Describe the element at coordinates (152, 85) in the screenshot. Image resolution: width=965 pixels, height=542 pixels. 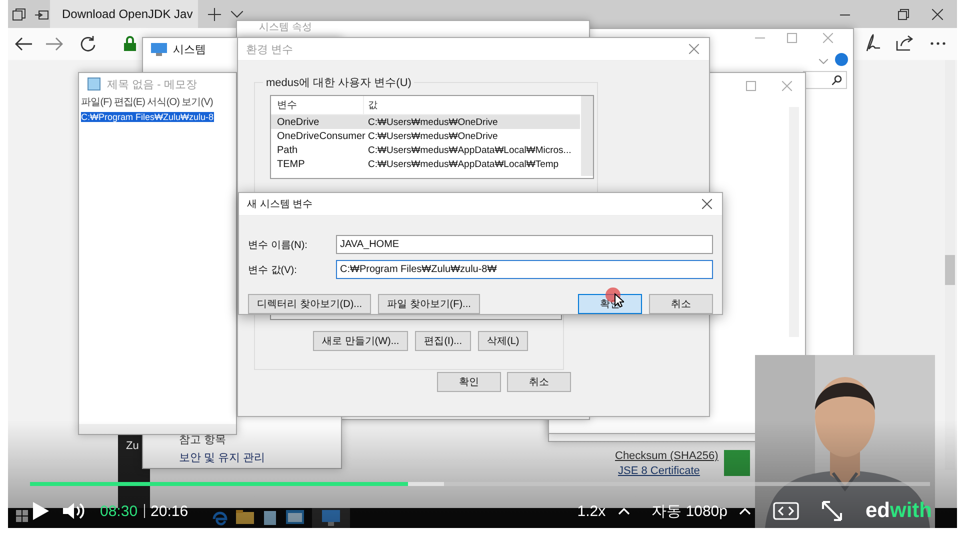
I see `window-title: 제목 없음 - 메모장` at that location.